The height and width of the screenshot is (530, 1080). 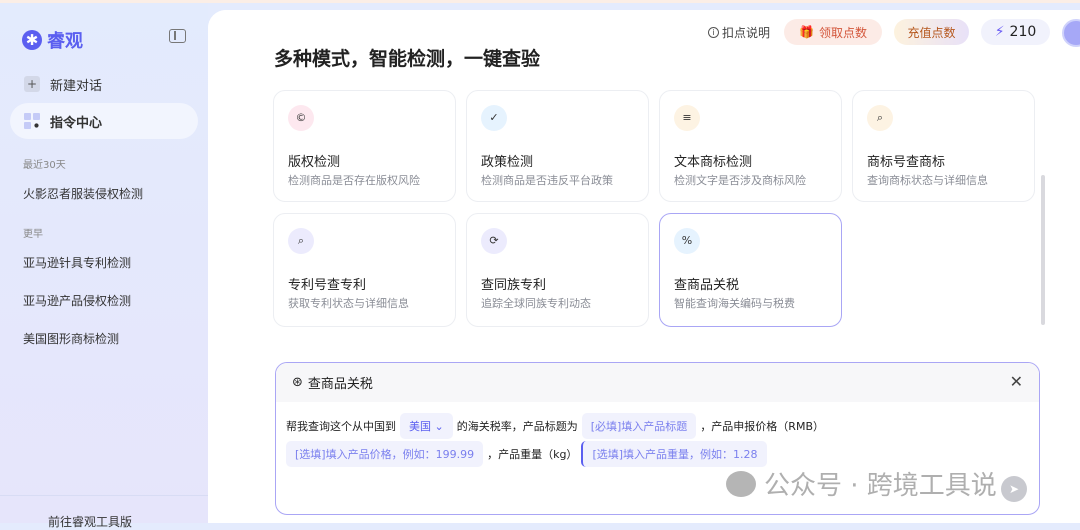 What do you see at coordinates (32, 121) in the screenshot?
I see `grid-icon` at bounding box center [32, 121].